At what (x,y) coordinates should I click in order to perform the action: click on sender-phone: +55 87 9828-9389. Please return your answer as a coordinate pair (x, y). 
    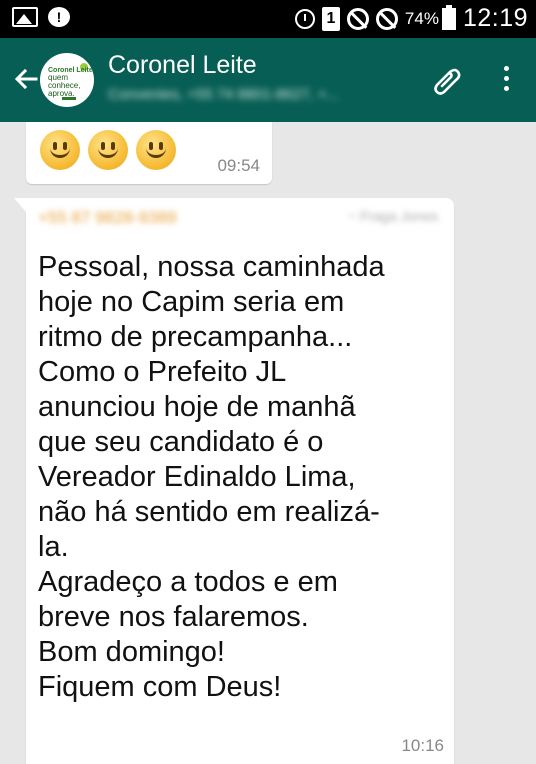
    Looking at the image, I should click on (107, 218).